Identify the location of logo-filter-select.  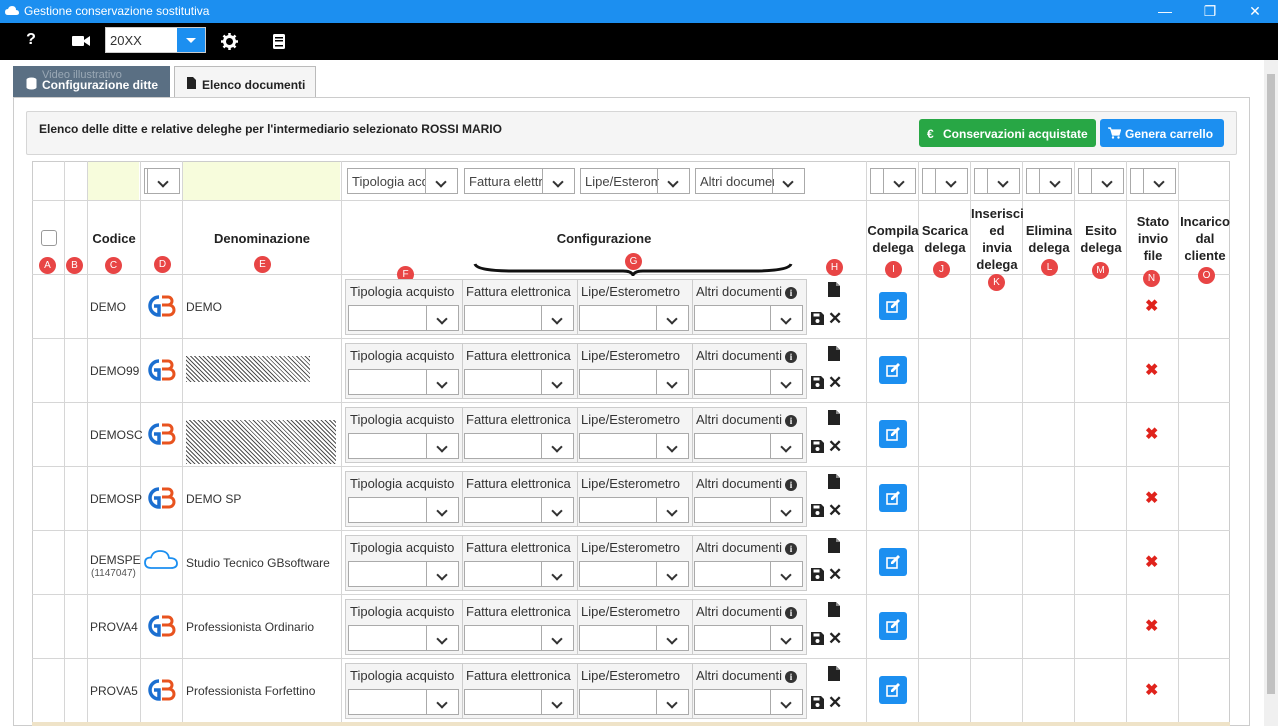
(162, 181).